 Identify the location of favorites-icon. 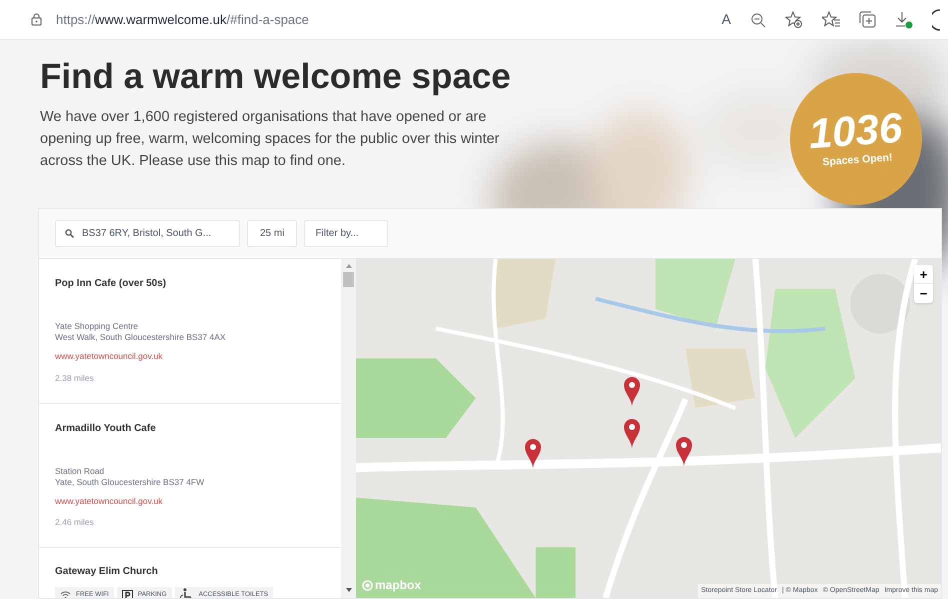
(831, 19).